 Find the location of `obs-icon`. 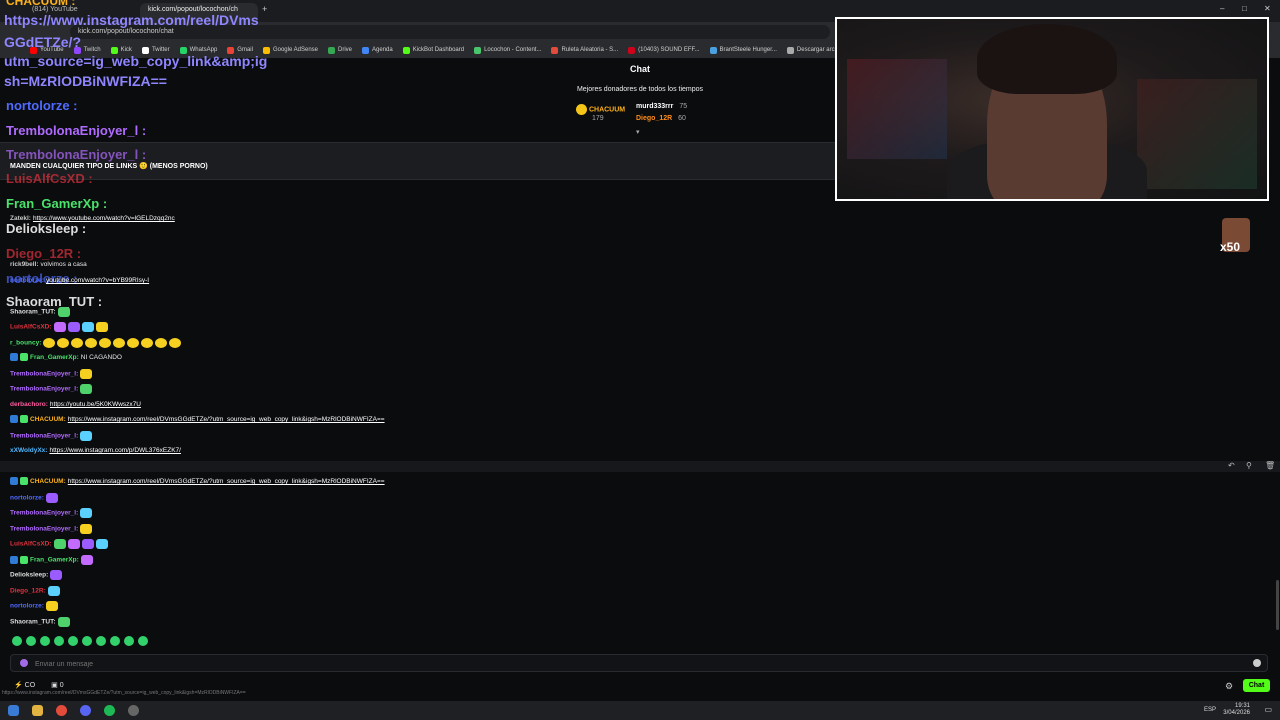

obs-icon is located at coordinates (133, 710).